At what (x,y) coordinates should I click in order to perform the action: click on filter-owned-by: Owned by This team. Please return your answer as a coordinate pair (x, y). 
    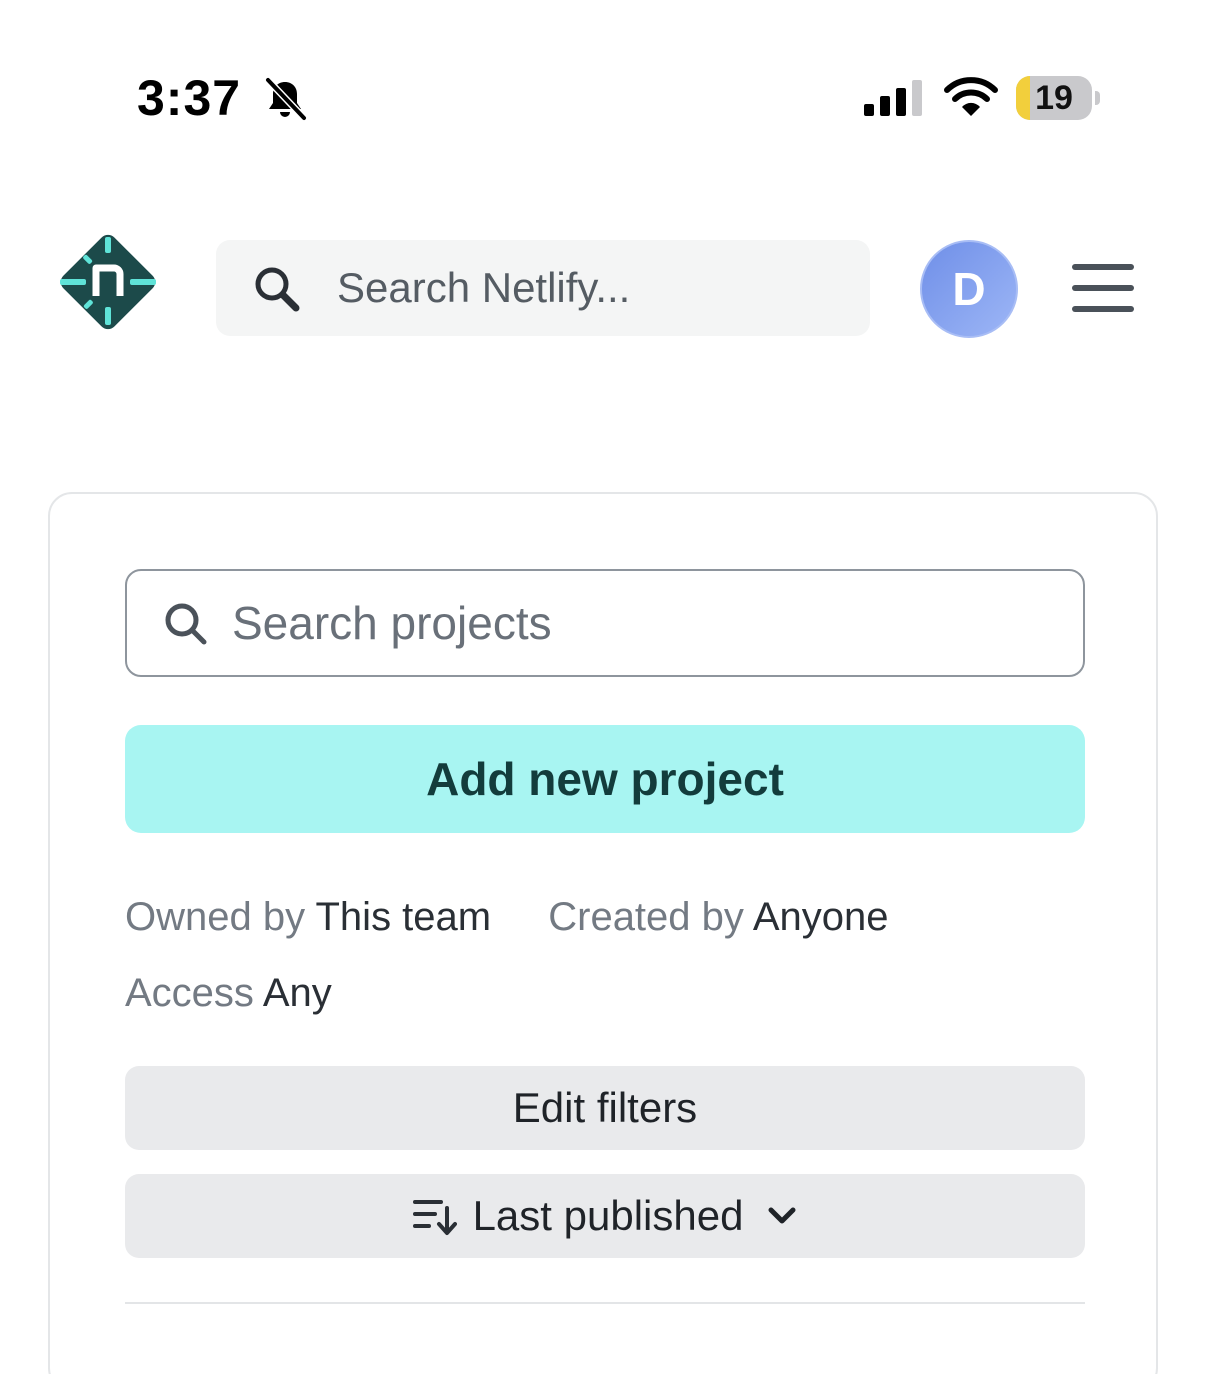
    Looking at the image, I should click on (308, 917).